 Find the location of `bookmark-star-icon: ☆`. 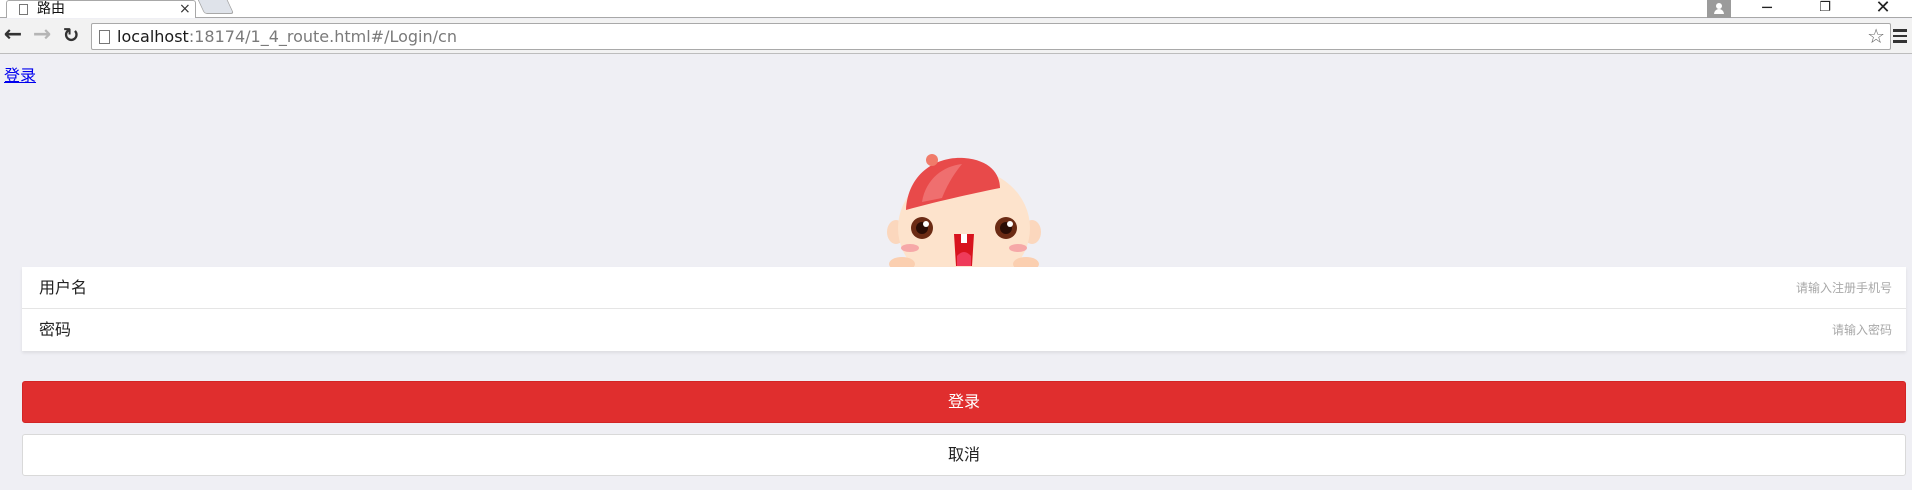

bookmark-star-icon: ☆ is located at coordinates (1876, 36).